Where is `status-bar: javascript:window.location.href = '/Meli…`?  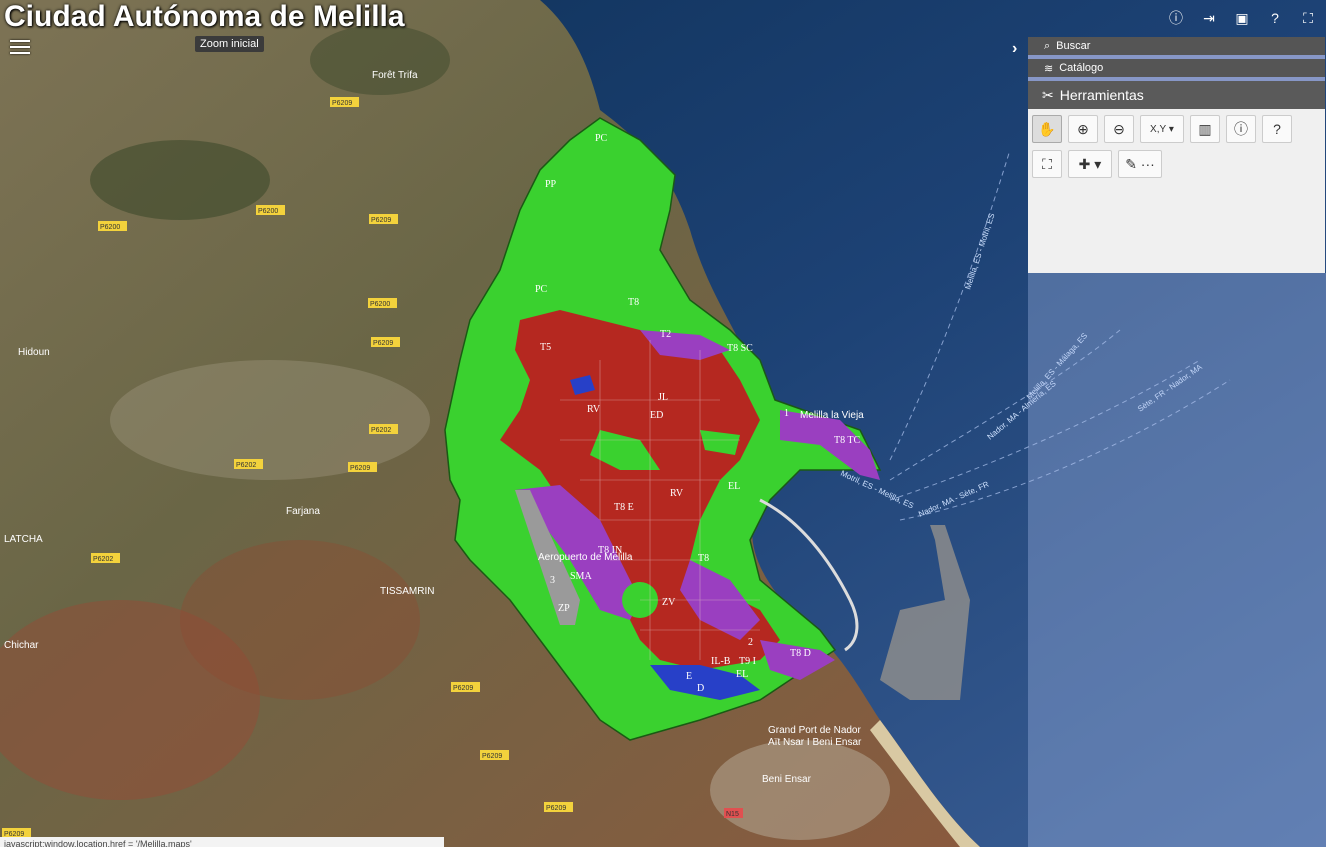
status-bar: javascript:window.location.href = '/Meli… is located at coordinates (222, 842).